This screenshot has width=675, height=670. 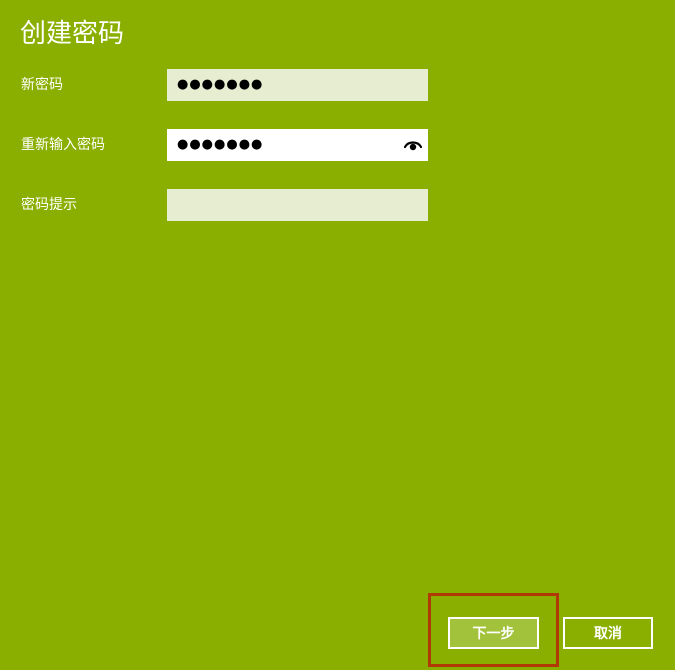 What do you see at coordinates (49, 205) in the screenshot?
I see `password-hint-label: 密码提示` at bounding box center [49, 205].